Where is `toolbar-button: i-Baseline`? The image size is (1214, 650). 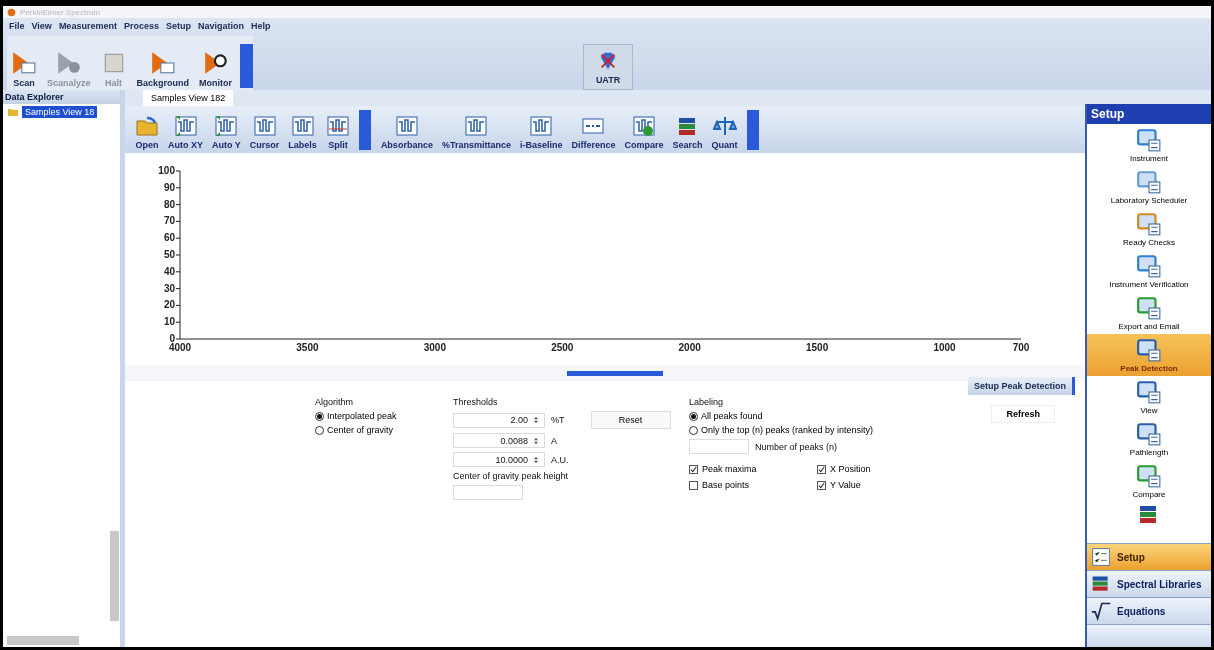 toolbar-button: i-Baseline is located at coordinates (541, 132).